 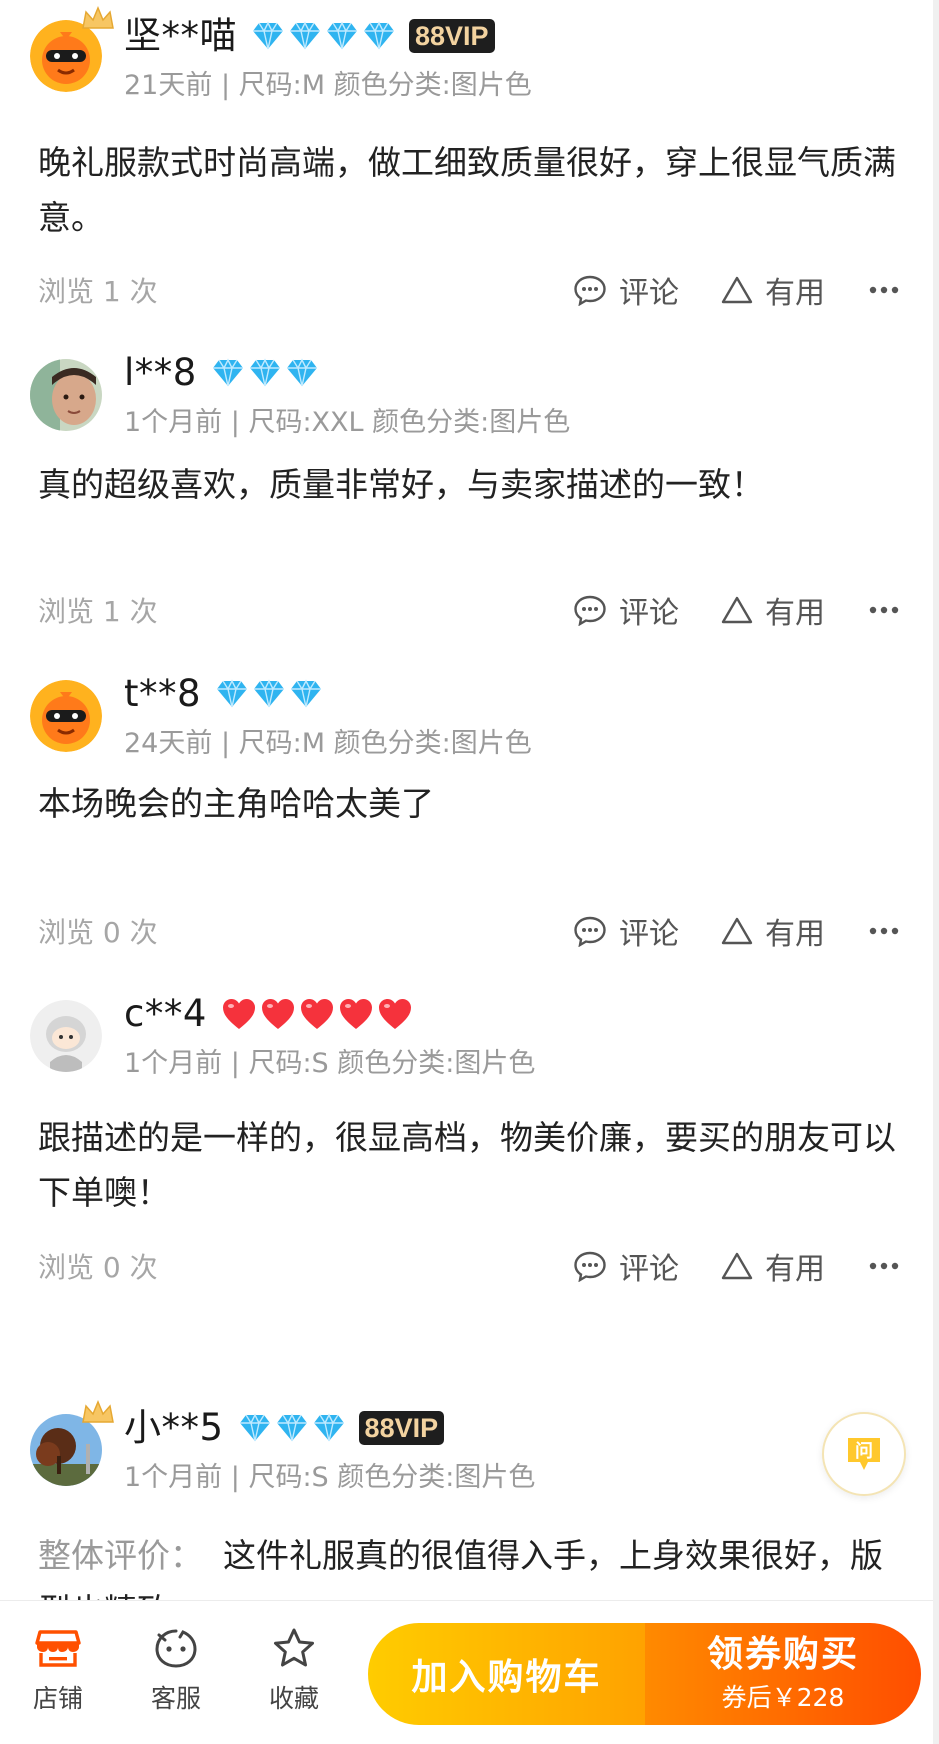 I want to click on coupon-price: 券后￥228, so click(x=783, y=1697).